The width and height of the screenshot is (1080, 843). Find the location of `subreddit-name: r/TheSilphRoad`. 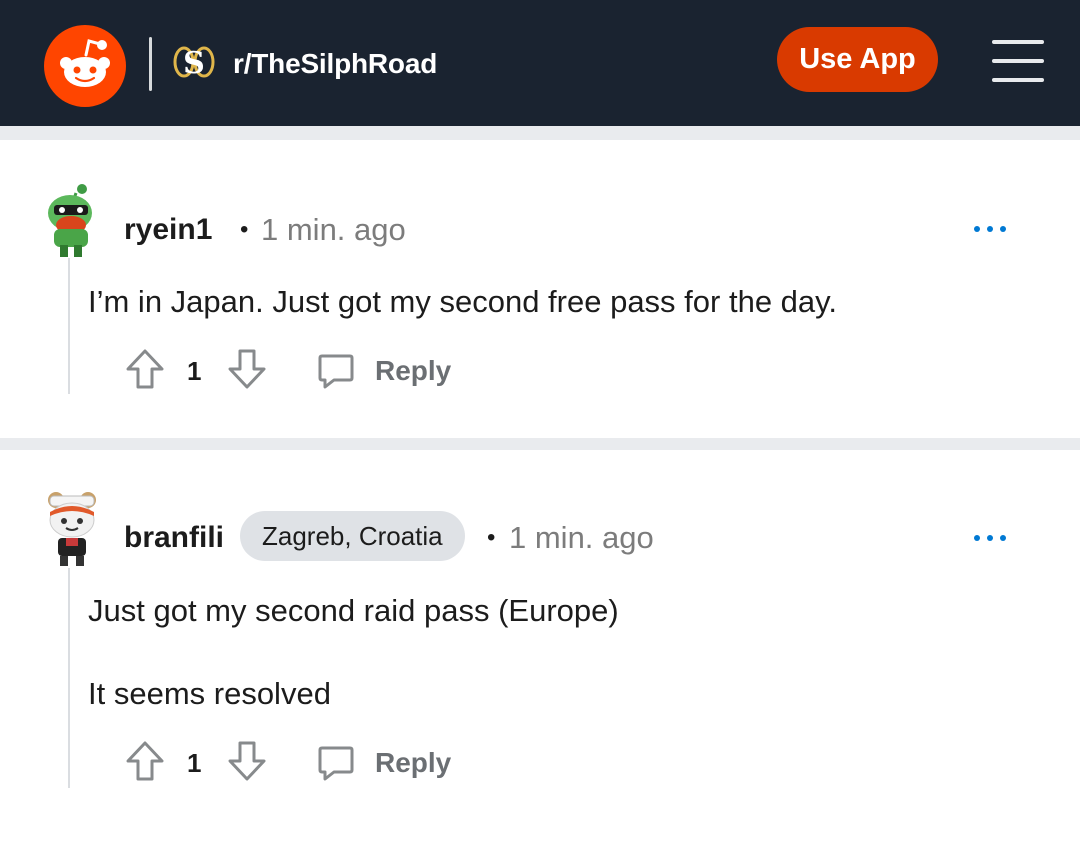

subreddit-name: r/TheSilphRoad is located at coordinates (335, 64).